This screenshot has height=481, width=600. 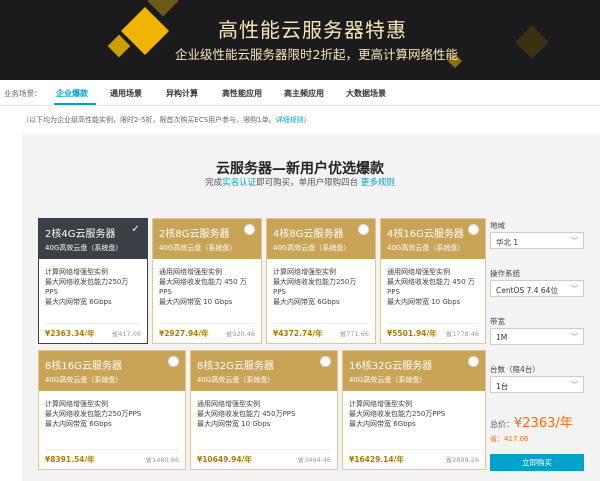 I want to click on card-header: 2核8G云服务器 40G高效云盘（系统盘）, so click(x=207, y=239).